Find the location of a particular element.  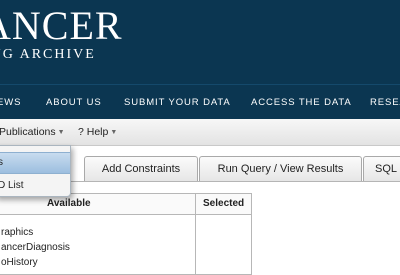

list-item: raphics is located at coordinates (17, 232).